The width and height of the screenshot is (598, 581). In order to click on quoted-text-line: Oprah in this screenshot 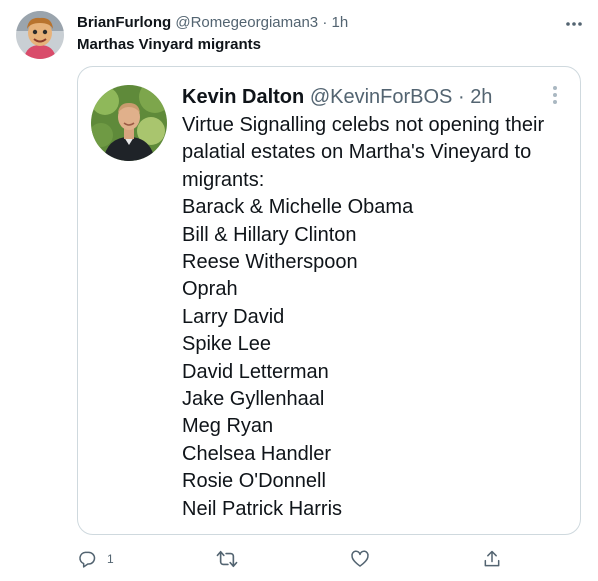, I will do `click(210, 289)`.